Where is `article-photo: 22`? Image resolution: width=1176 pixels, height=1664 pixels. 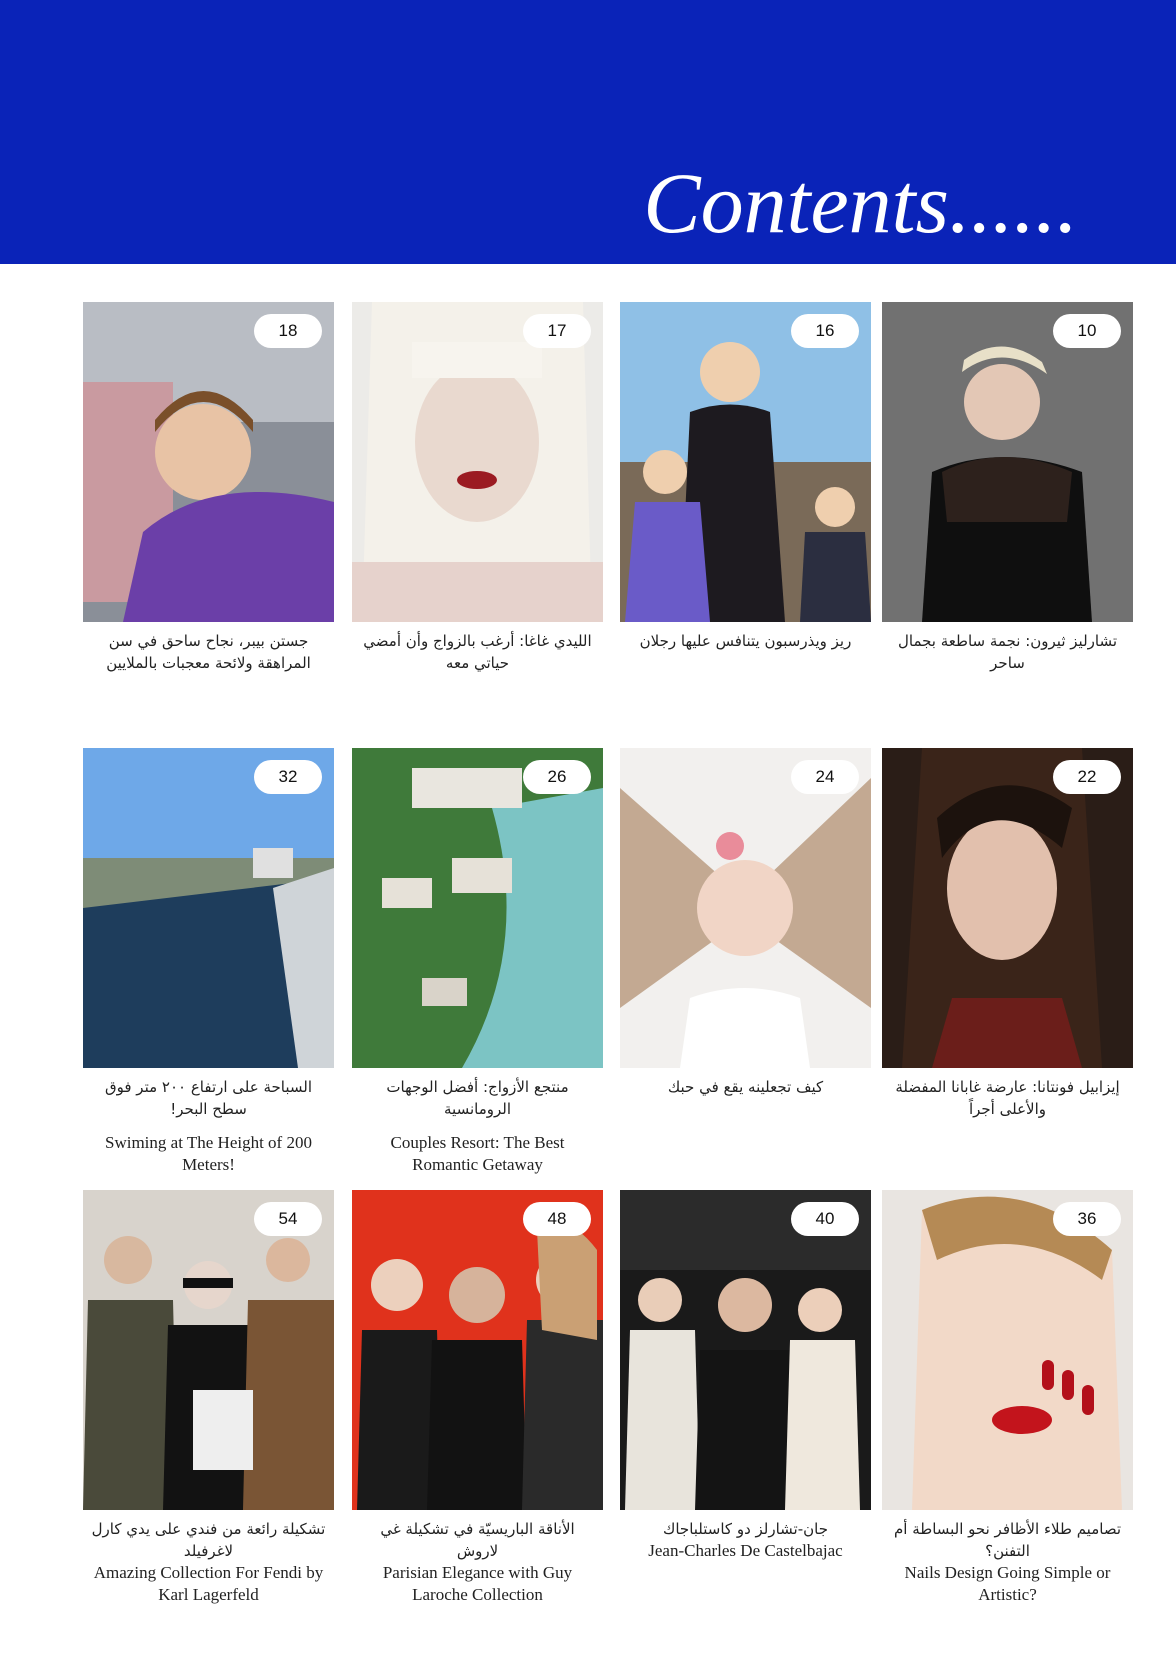 article-photo: 22 is located at coordinates (1007, 908).